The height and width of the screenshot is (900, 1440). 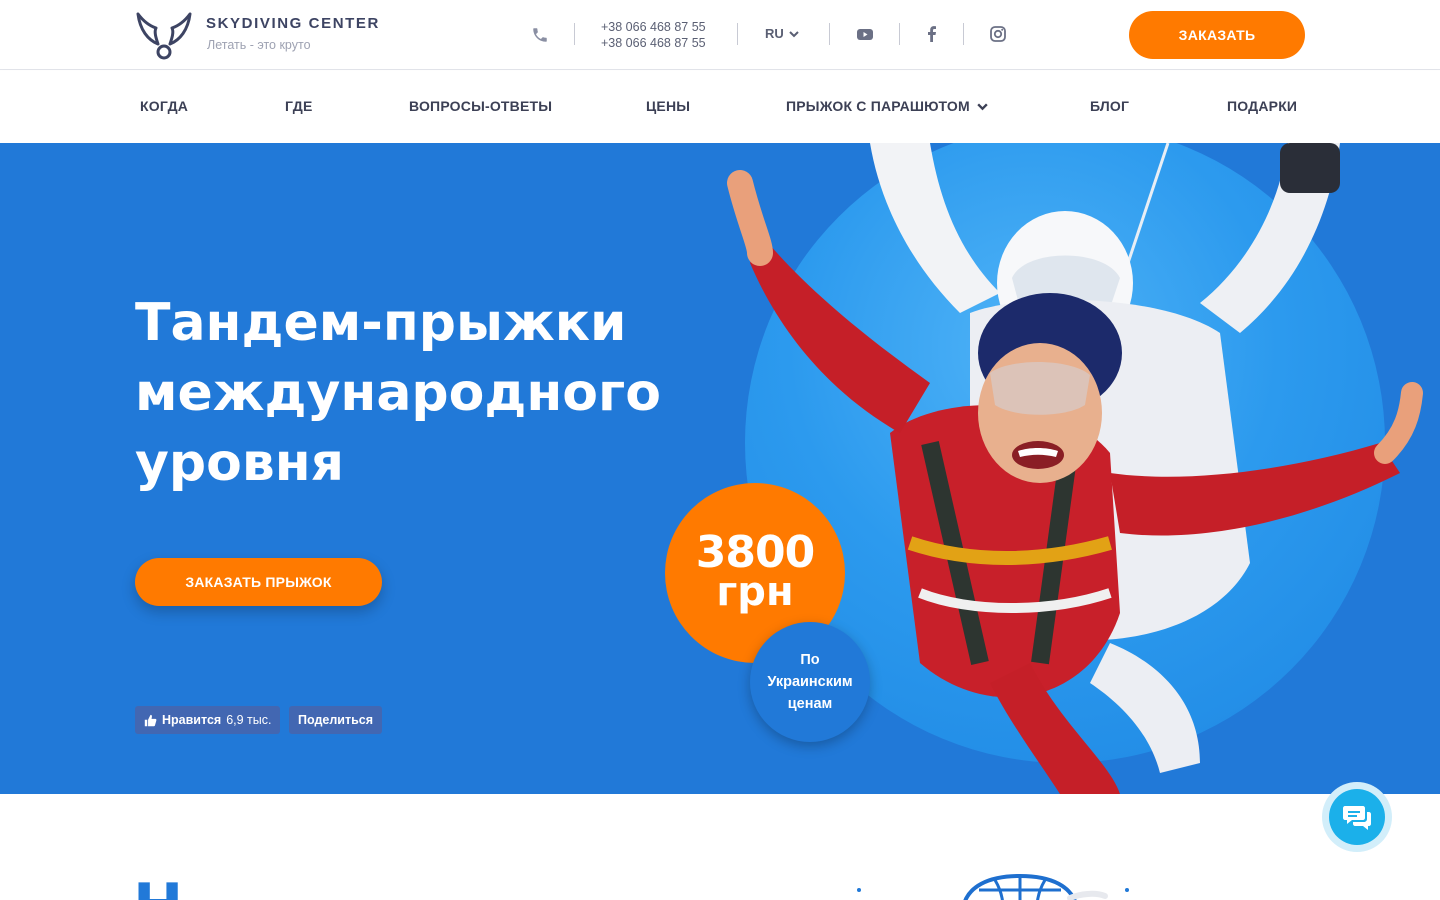 What do you see at coordinates (810, 704) in the screenshot?
I see `price-note-line: ценам` at bounding box center [810, 704].